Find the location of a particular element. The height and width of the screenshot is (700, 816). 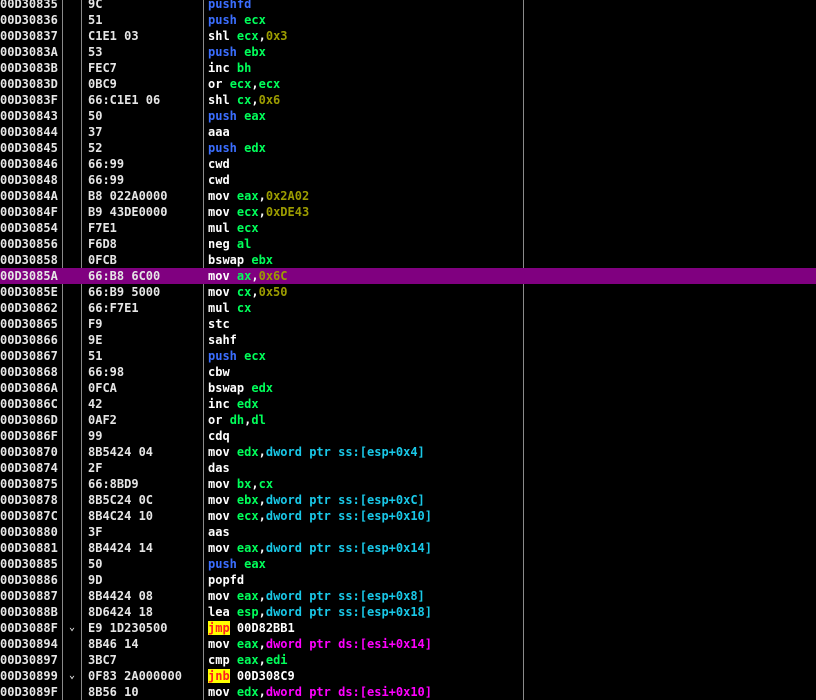

row-bytes: E9 1D230500 is located at coordinates (128, 628).